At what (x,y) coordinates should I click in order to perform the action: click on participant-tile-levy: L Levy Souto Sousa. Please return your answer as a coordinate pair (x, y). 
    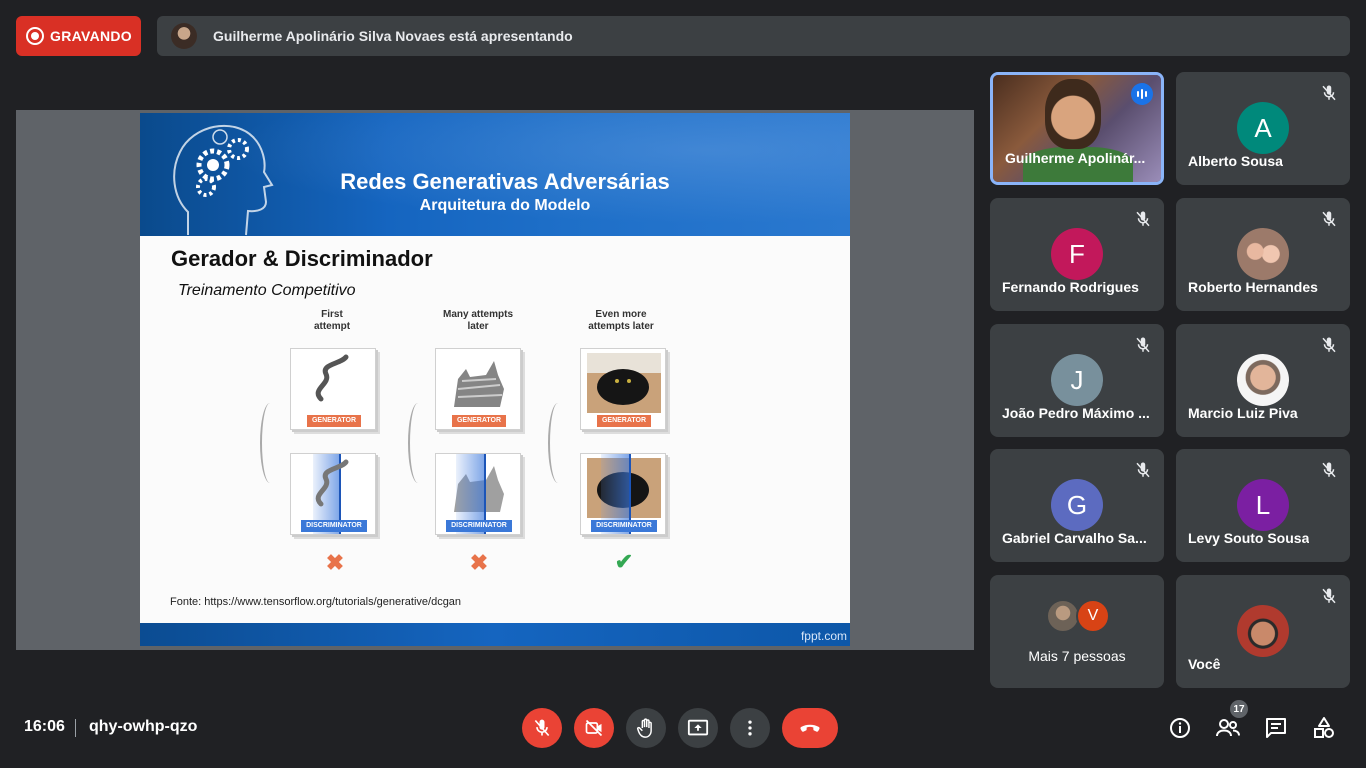
    Looking at the image, I should click on (1263, 505).